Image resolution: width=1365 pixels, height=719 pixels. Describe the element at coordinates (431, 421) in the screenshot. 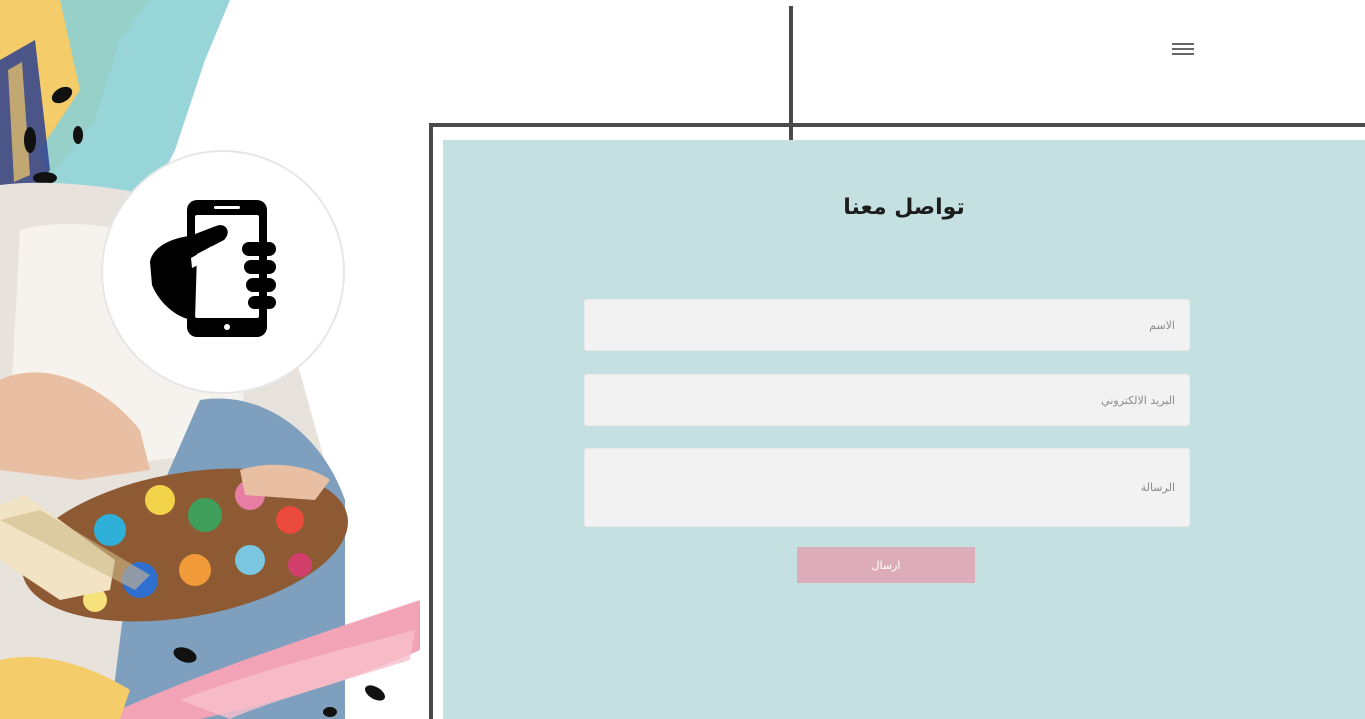

I see `frame-border-left` at that location.